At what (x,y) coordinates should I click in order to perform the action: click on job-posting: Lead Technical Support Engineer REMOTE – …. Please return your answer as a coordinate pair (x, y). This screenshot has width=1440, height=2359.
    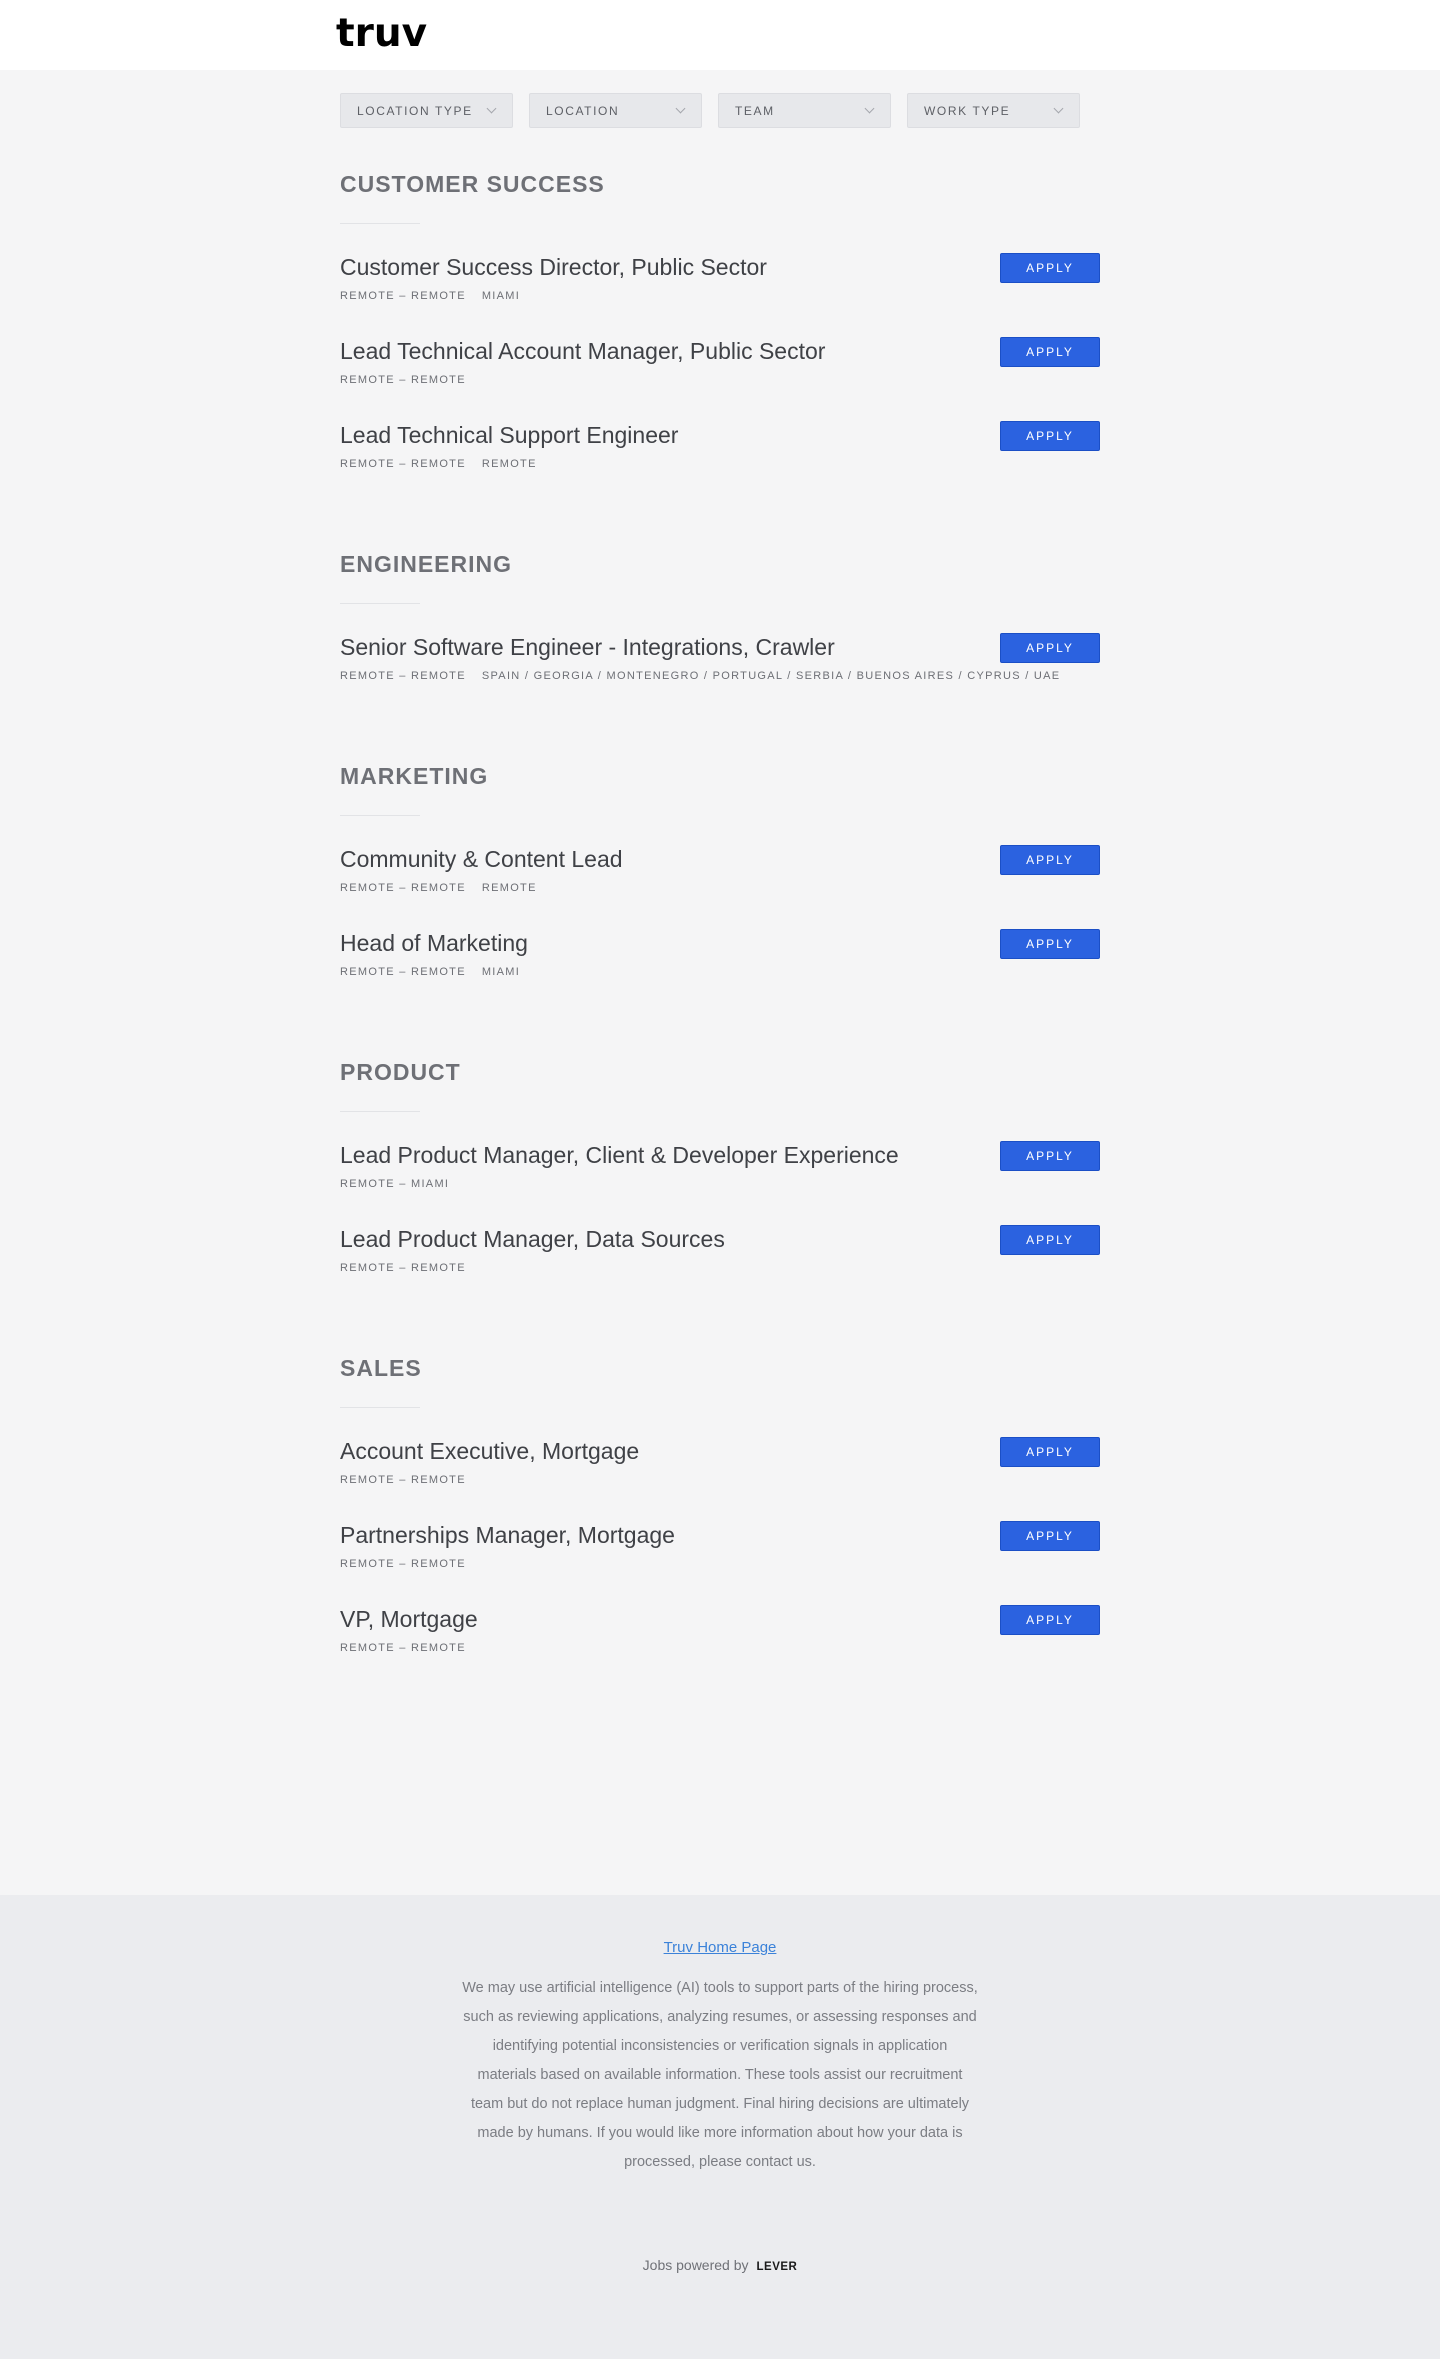
    Looking at the image, I should click on (720, 463).